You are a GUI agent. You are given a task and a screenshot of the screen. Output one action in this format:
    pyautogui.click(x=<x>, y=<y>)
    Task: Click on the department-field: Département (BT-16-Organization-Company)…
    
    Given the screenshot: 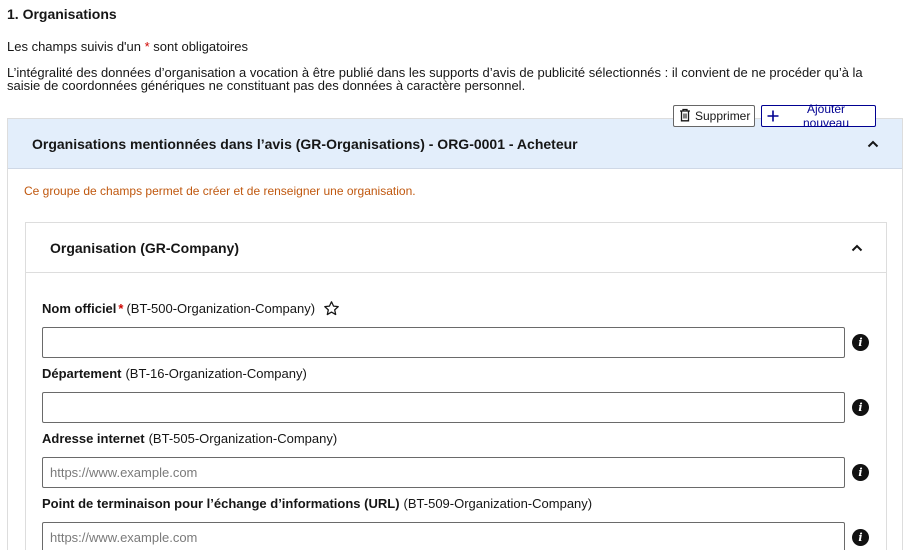 What is the action you would take?
    pyautogui.click(x=462, y=393)
    